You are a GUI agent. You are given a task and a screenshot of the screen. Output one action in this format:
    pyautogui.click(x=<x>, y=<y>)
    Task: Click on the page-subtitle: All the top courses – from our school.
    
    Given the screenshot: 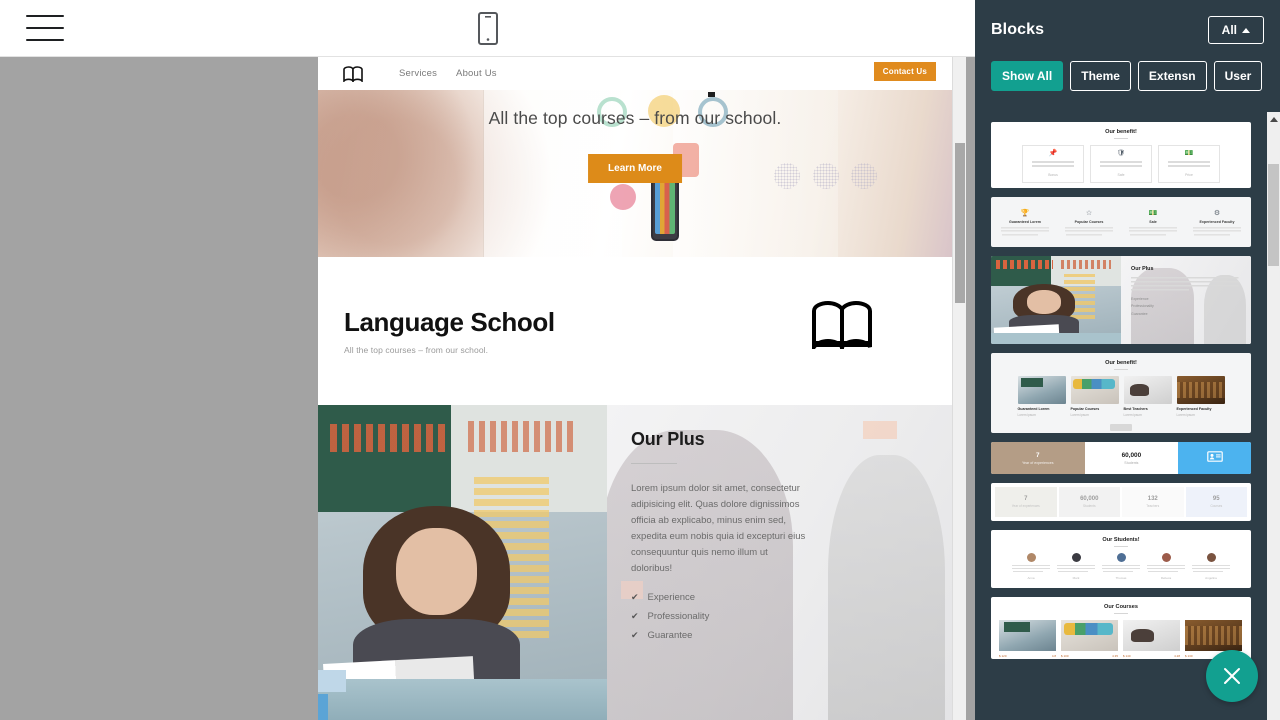 What is the action you would take?
    pyautogui.click(x=416, y=350)
    